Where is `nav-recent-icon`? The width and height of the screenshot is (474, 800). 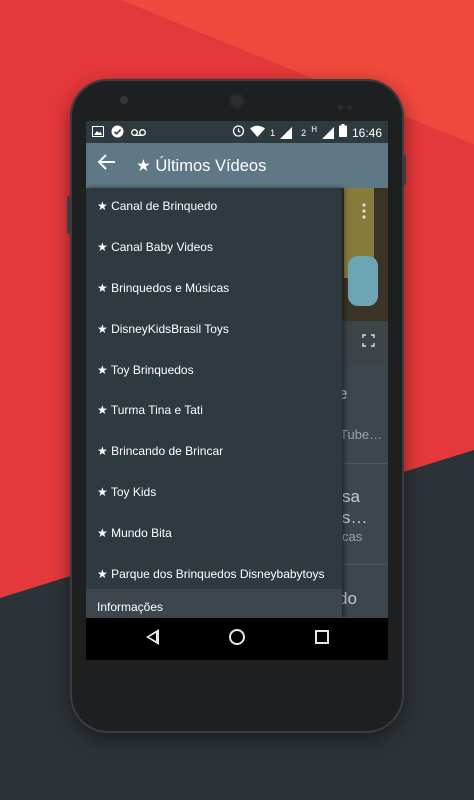
nav-recent-icon is located at coordinates (322, 637).